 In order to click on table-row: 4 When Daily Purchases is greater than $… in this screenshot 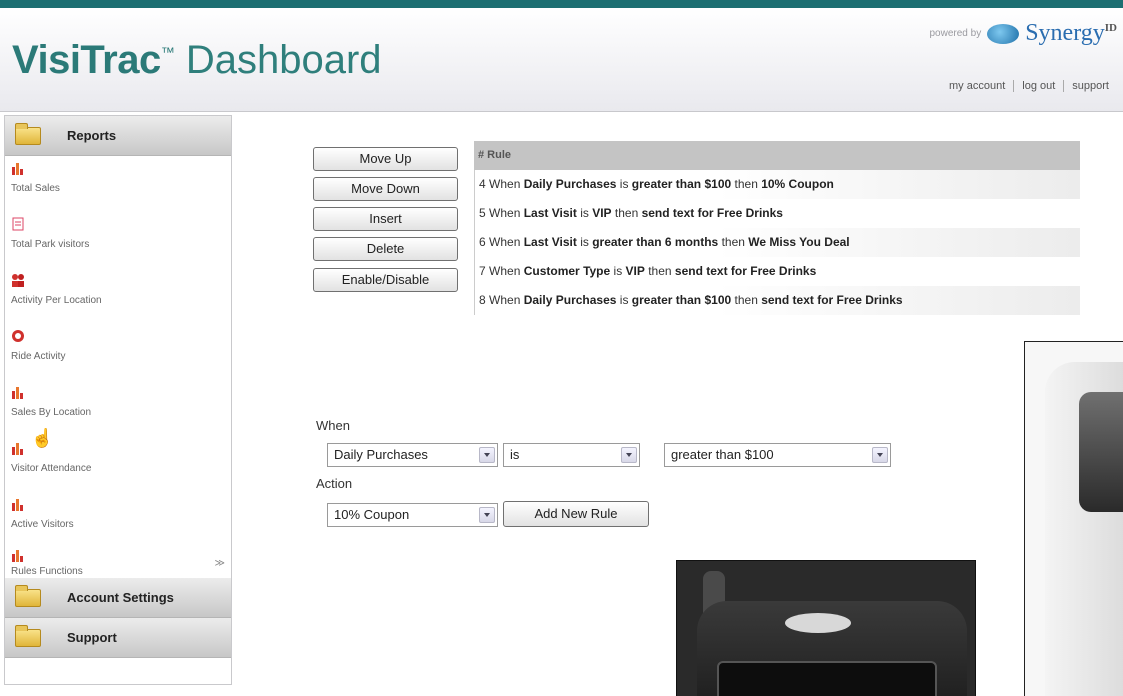, I will do `click(777, 184)`.